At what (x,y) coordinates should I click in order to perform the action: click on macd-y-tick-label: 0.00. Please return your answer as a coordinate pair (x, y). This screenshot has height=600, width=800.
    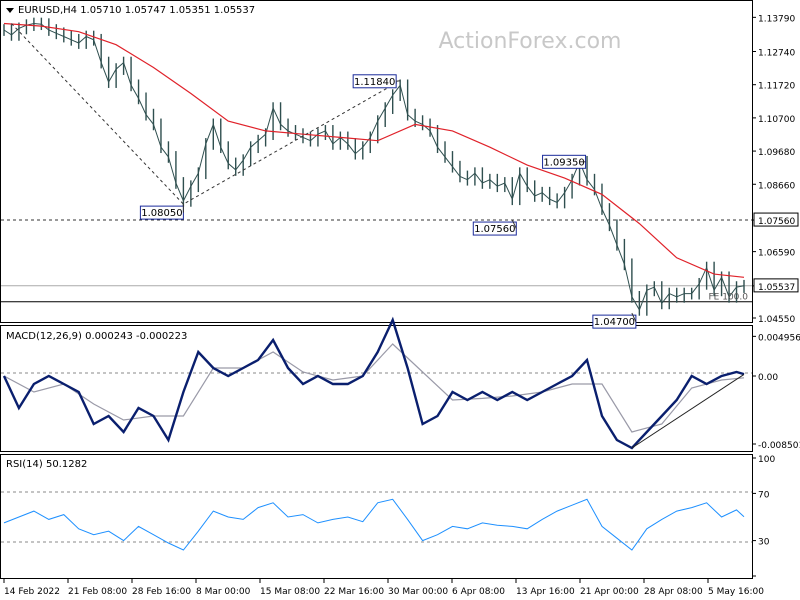
    Looking at the image, I should click on (768, 378).